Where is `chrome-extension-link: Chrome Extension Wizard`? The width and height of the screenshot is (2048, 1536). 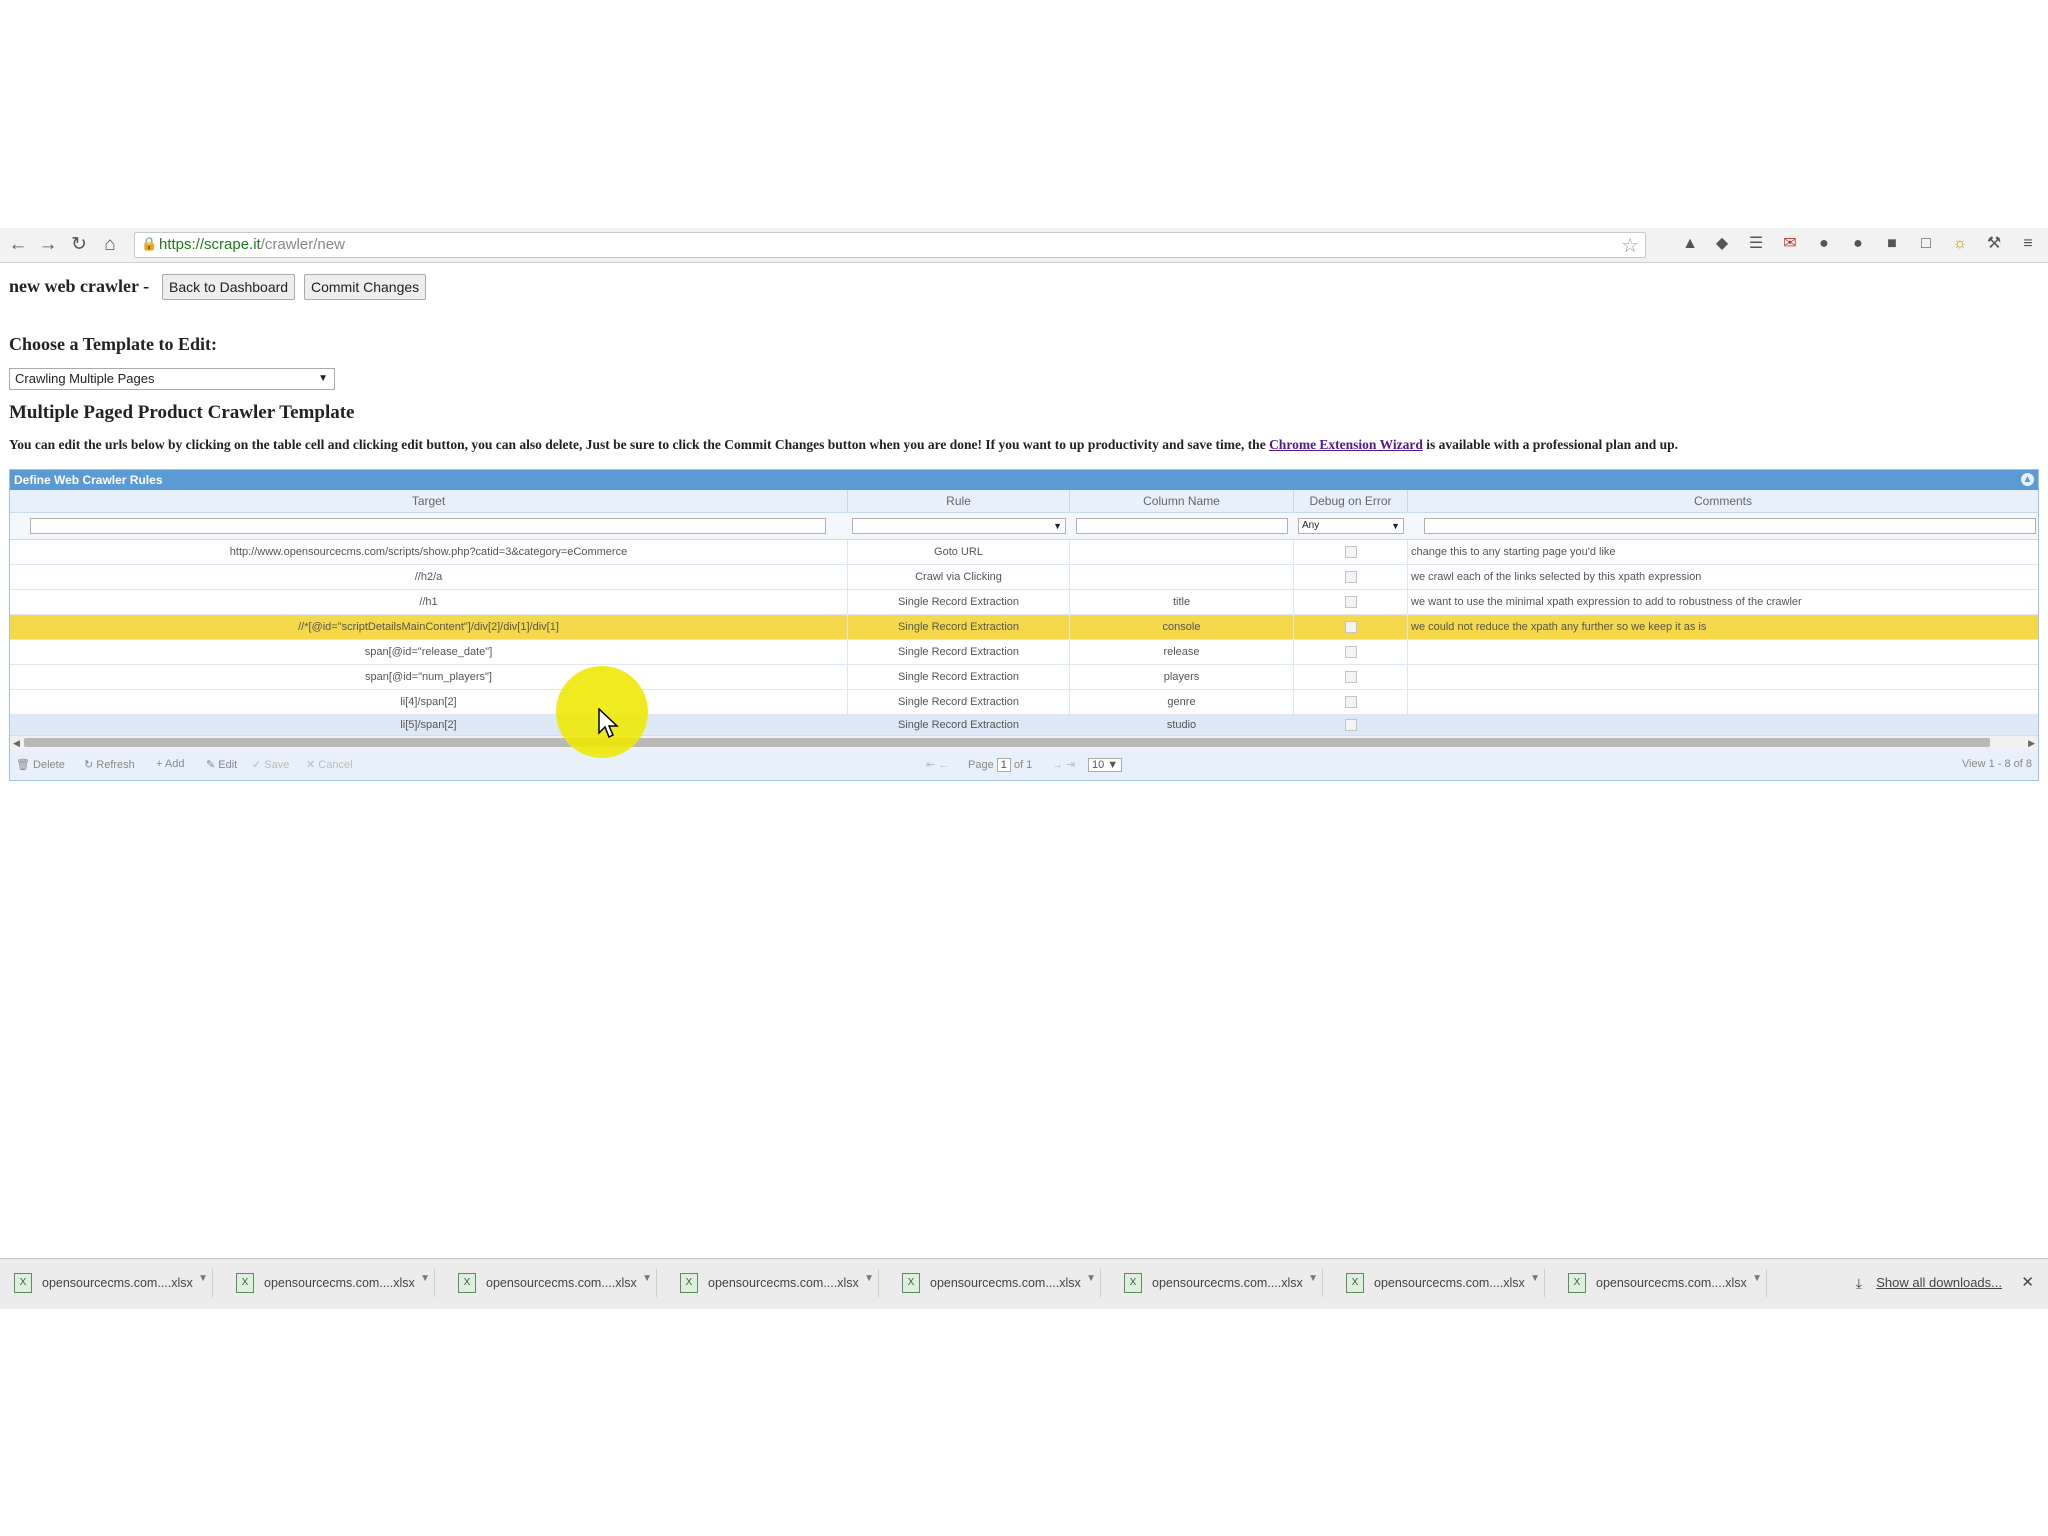
chrome-extension-link: Chrome Extension Wizard is located at coordinates (1346, 444).